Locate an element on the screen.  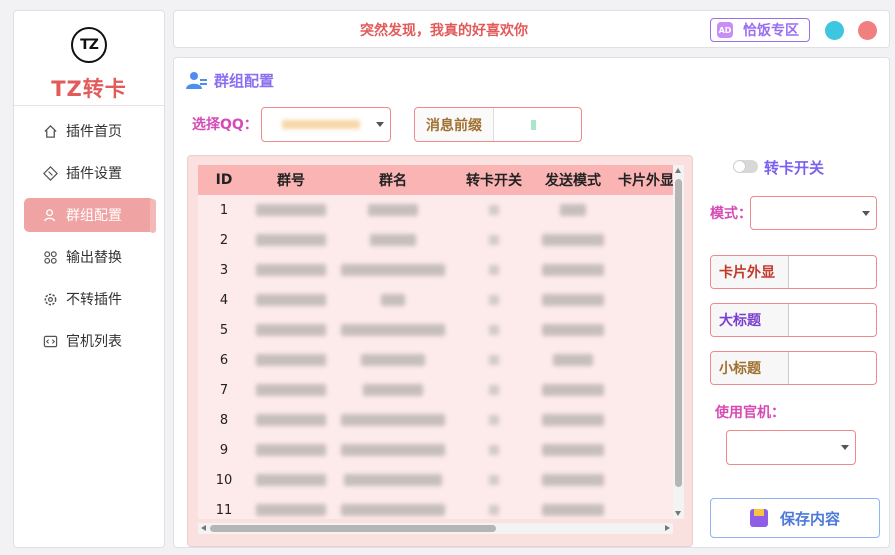
save-label: 保存内容 is located at coordinates (809, 518).